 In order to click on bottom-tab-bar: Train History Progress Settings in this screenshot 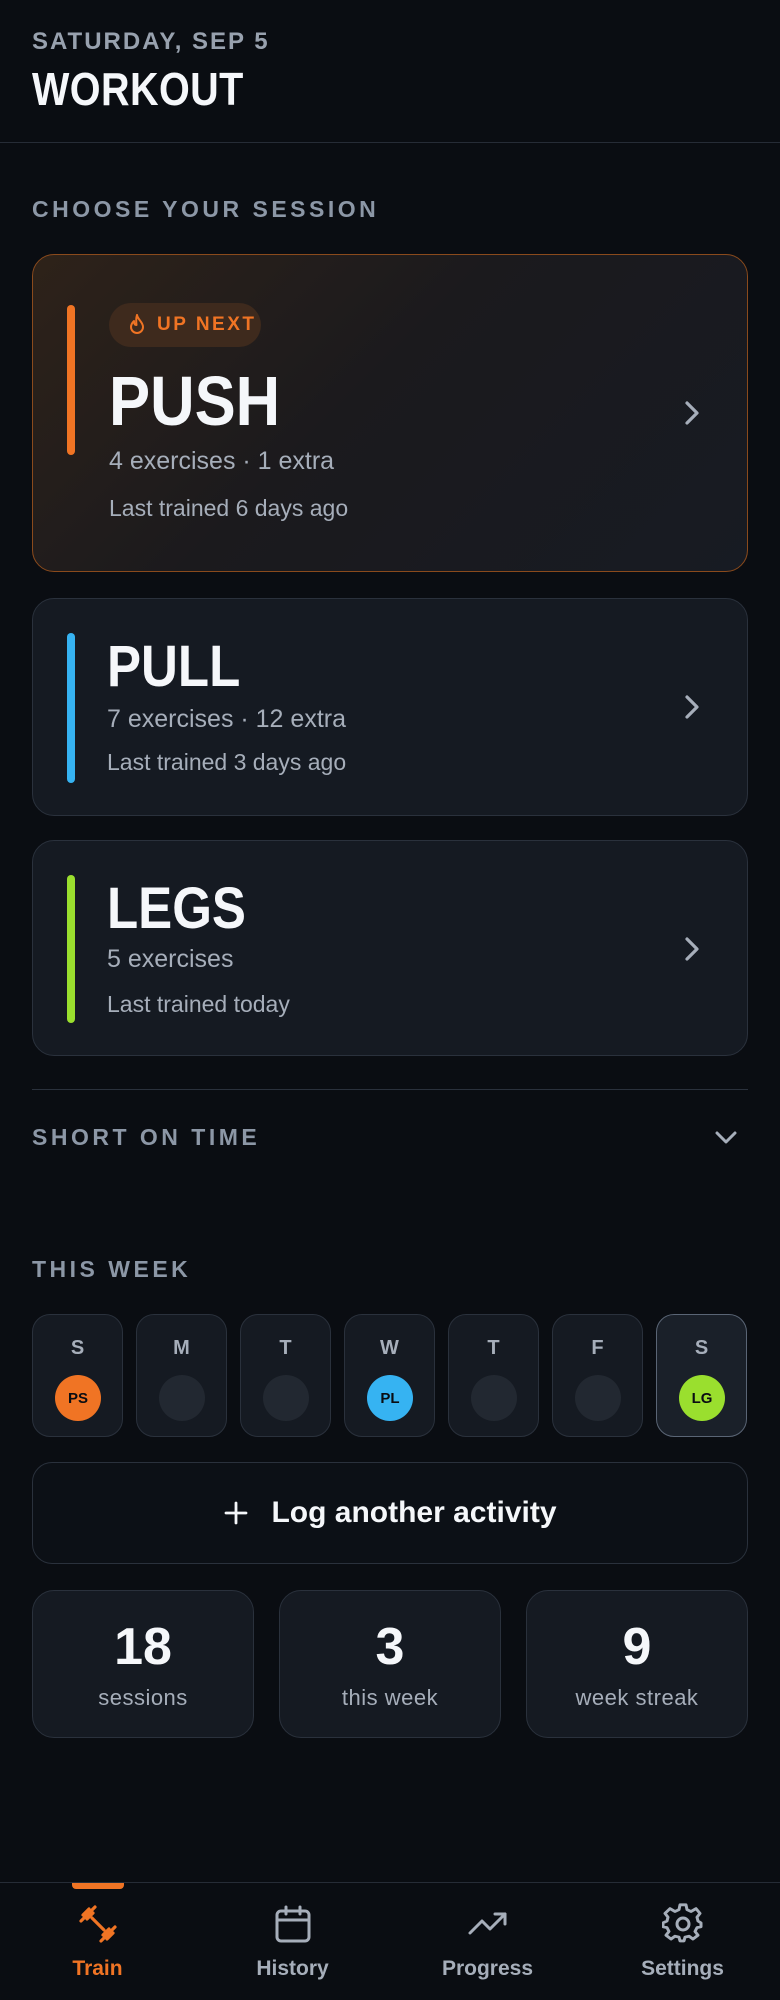, I will do `click(390, 1941)`.